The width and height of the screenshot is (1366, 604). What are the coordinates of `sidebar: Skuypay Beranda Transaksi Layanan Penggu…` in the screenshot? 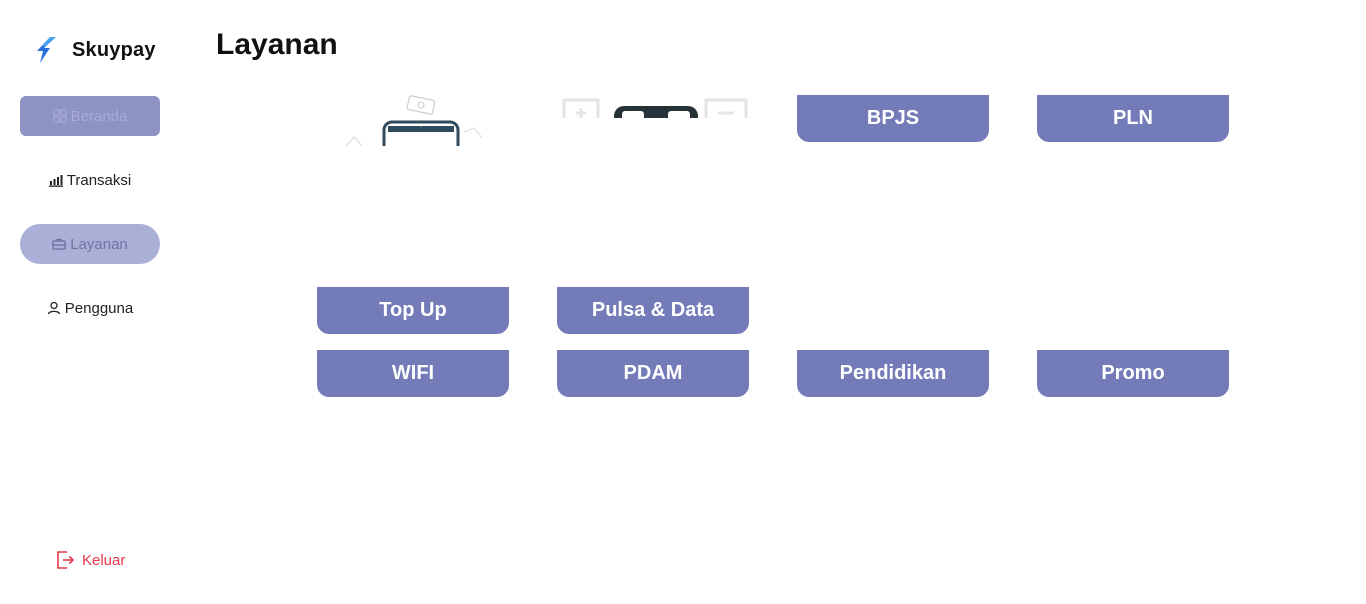 It's located at (90, 302).